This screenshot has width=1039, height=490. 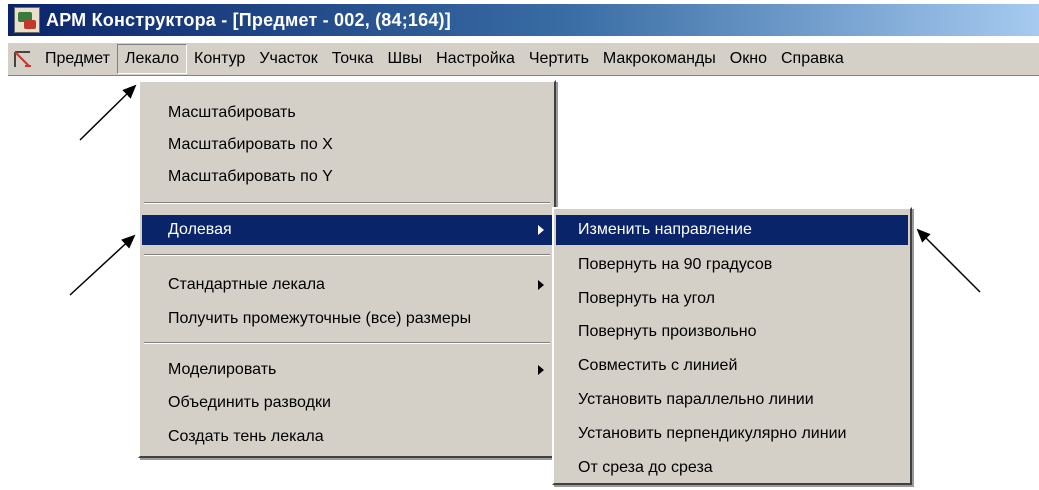 What do you see at coordinates (108, 112) in the screenshot?
I see `arrow-to-lekalo-menu` at bounding box center [108, 112].